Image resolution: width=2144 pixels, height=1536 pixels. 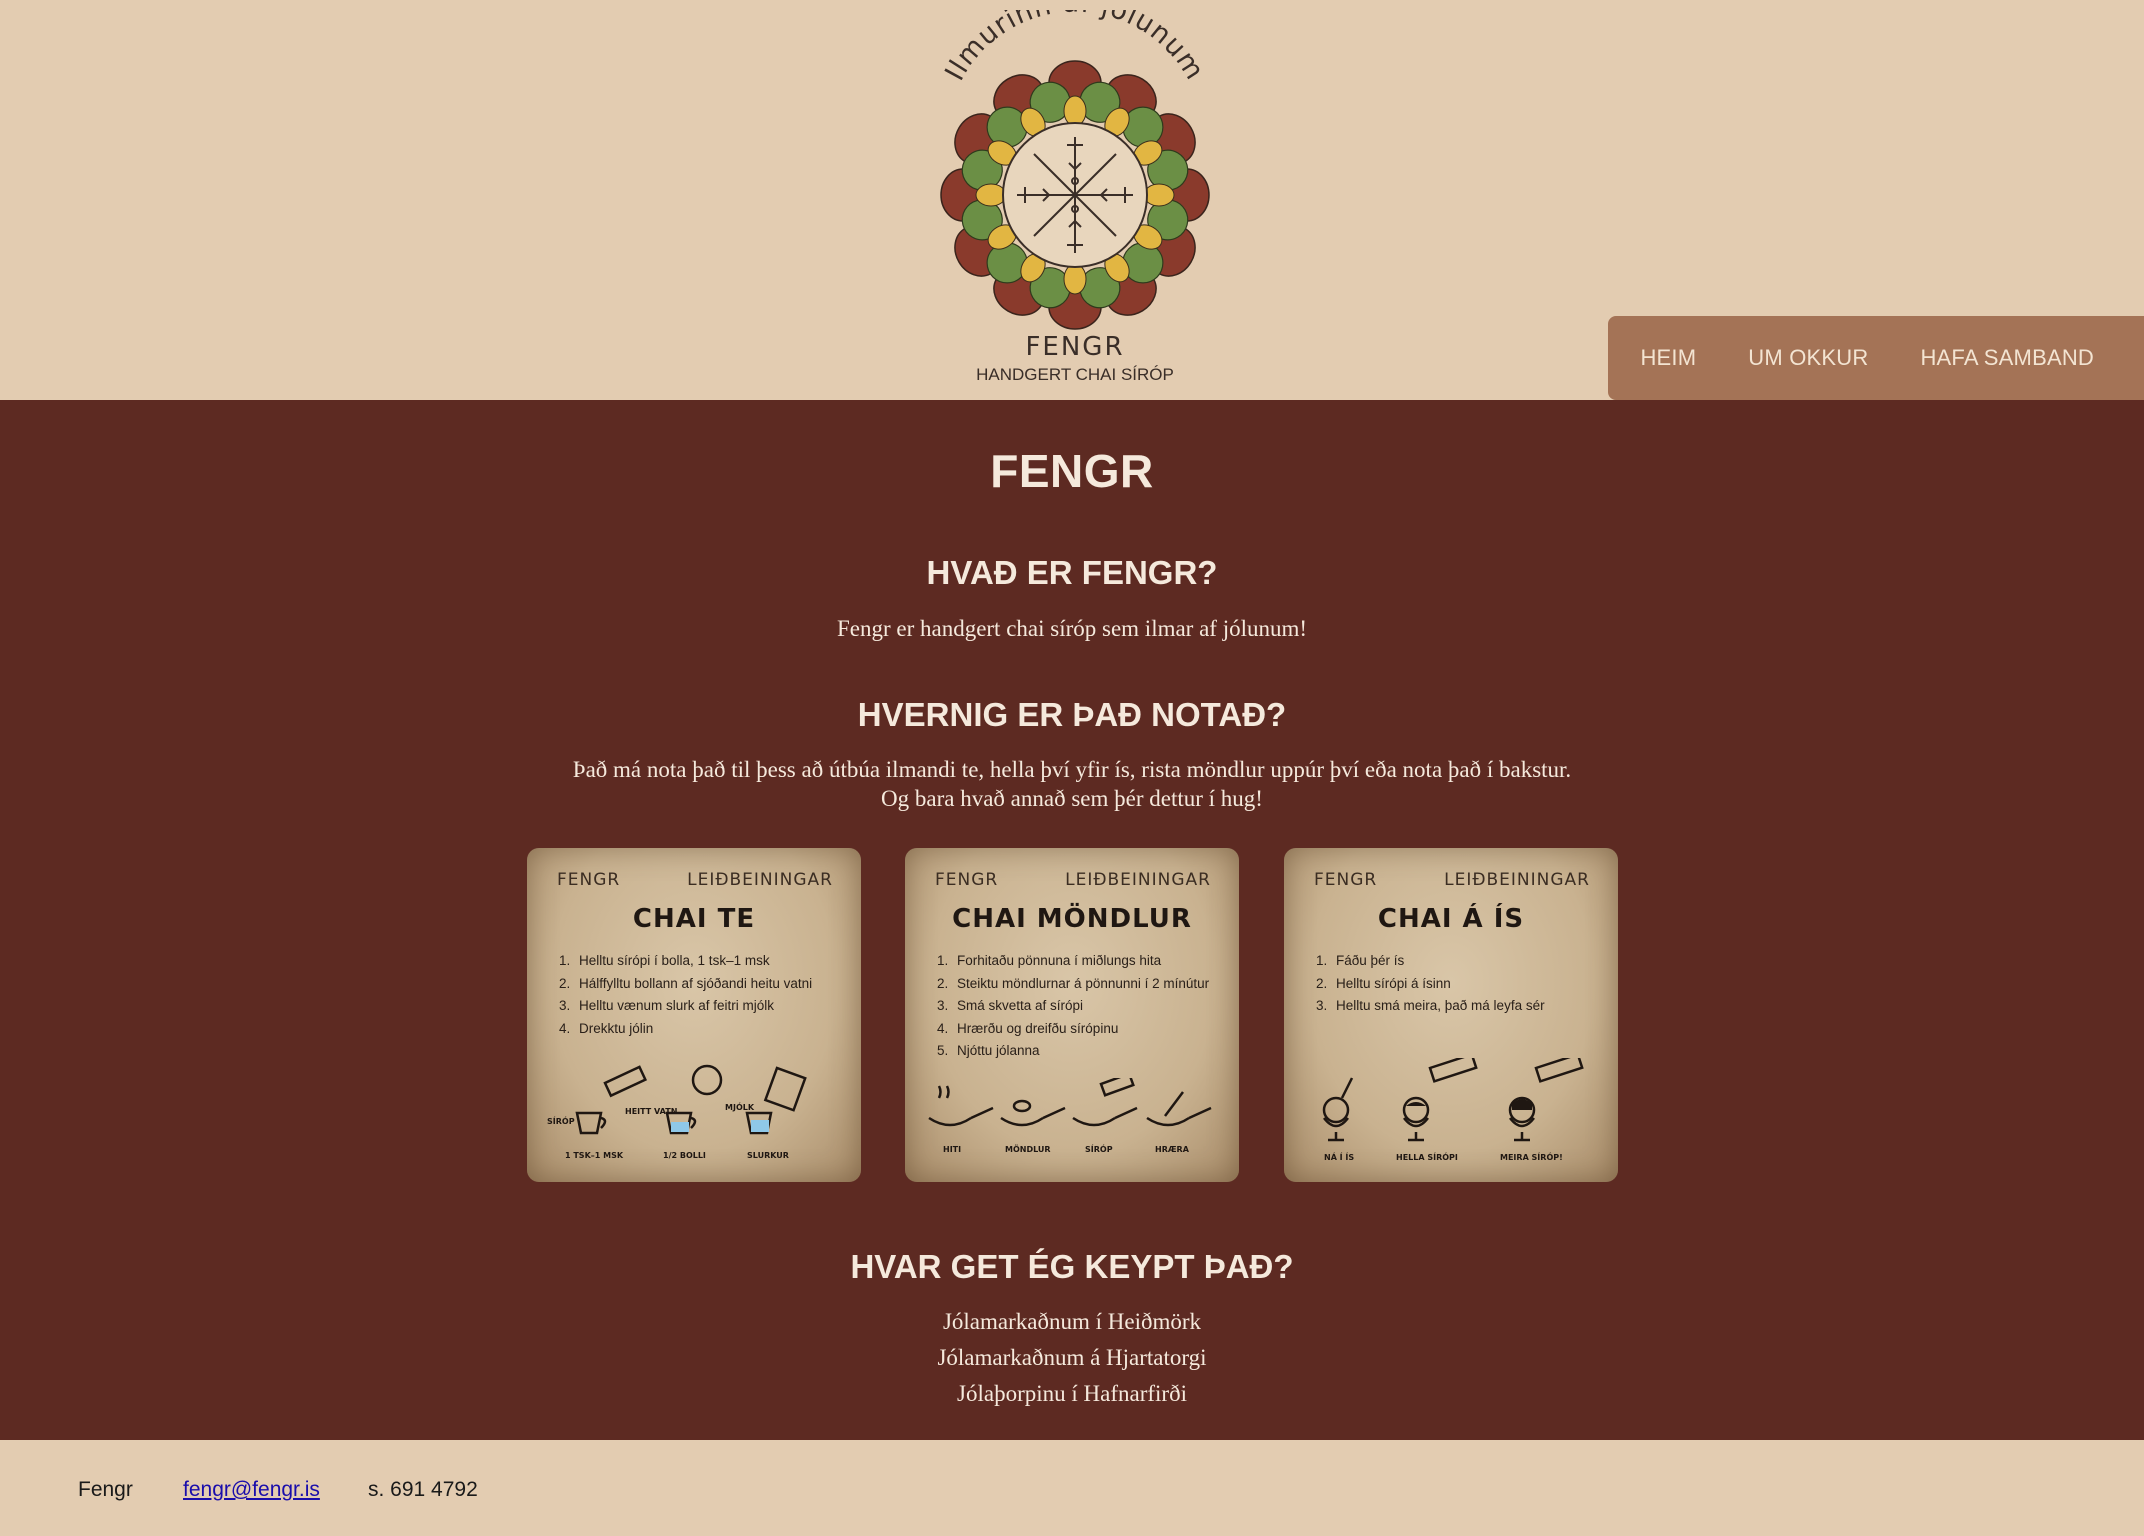 I want to click on site-footer: Fengr fengr@fengr.is s. 691 4792, so click(x=1072, y=1488).